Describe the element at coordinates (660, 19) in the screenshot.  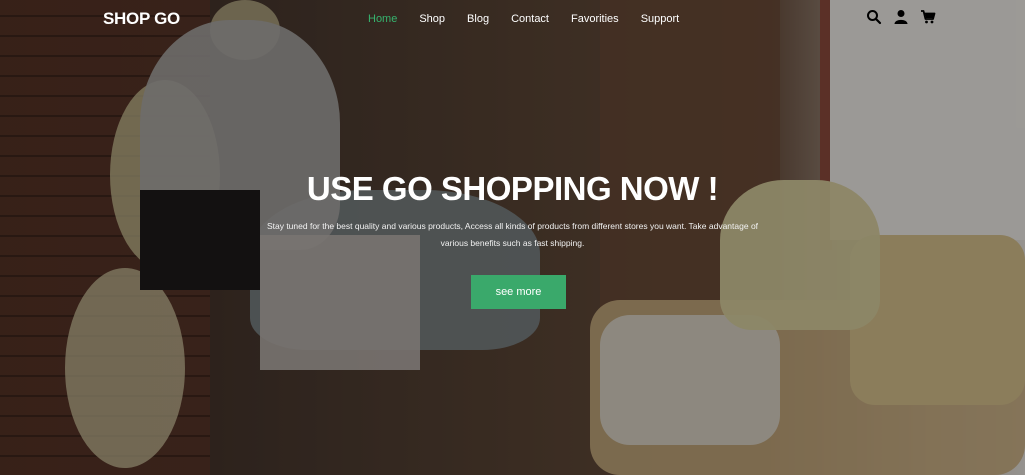
I see `nav-item-support: Support` at that location.